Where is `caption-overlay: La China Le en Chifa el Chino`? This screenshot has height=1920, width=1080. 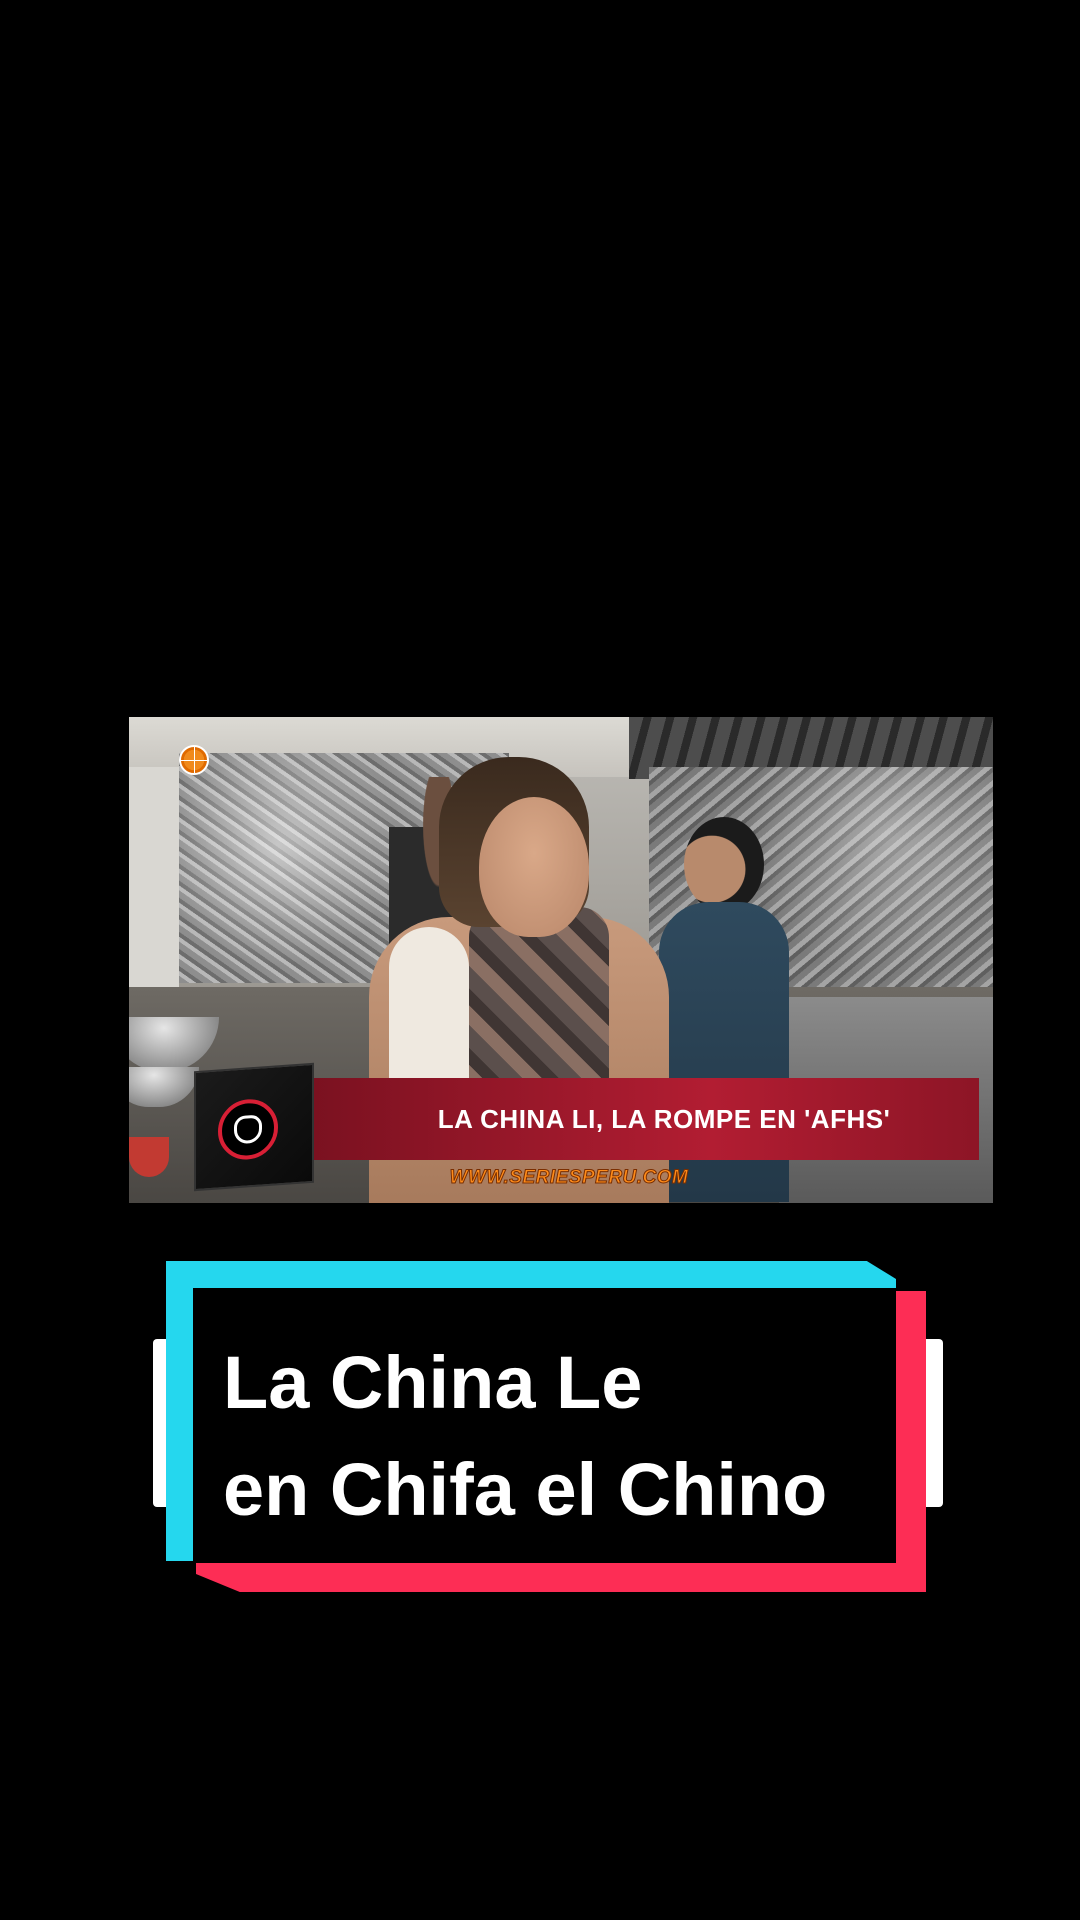 caption-overlay: La China Le en Chifa el Chino is located at coordinates (547, 1426).